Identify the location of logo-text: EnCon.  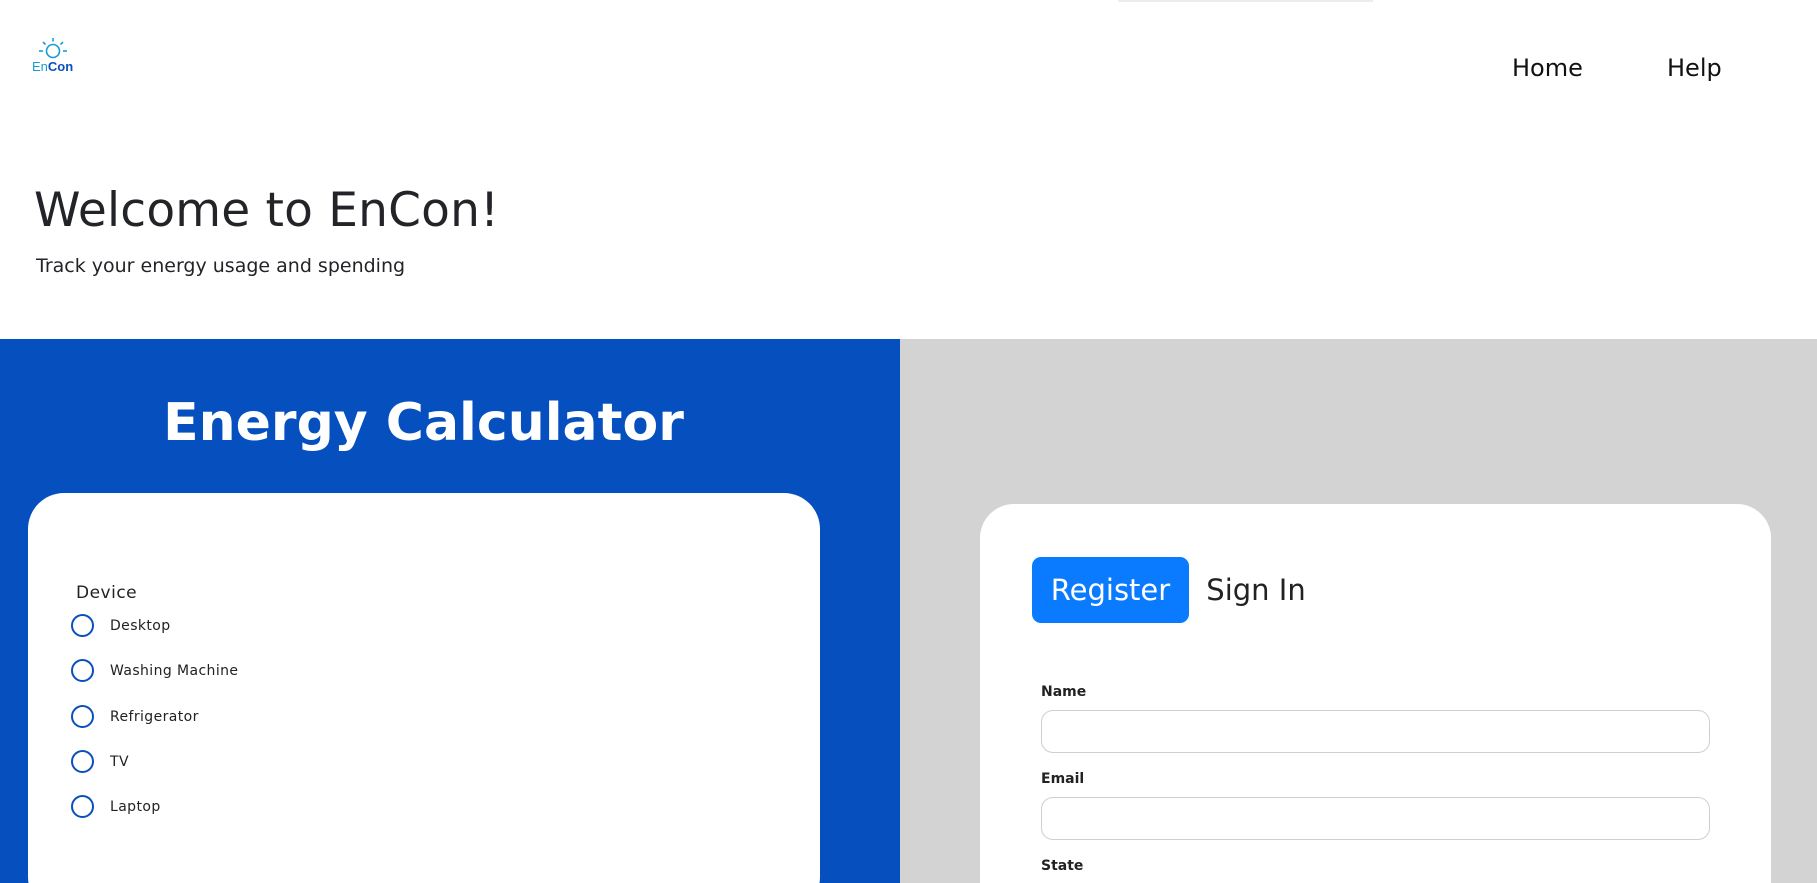
(52, 66).